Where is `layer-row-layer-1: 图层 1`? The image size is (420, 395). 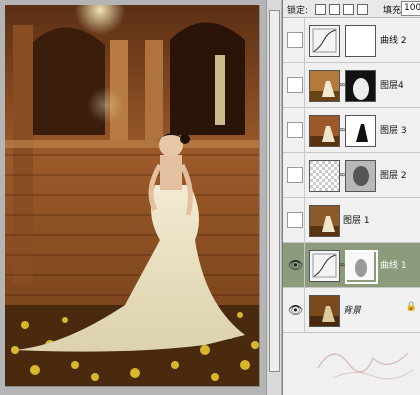 layer-row-layer-1: 图层 1 is located at coordinates (351, 220).